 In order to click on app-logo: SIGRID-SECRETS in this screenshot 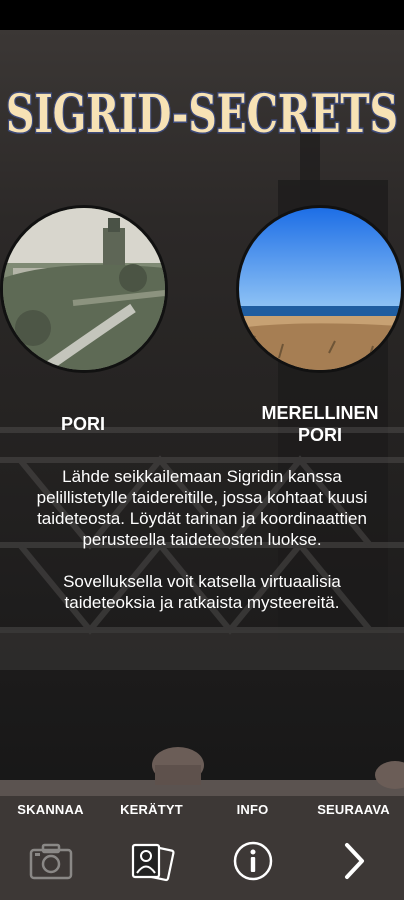, I will do `click(202, 113)`.